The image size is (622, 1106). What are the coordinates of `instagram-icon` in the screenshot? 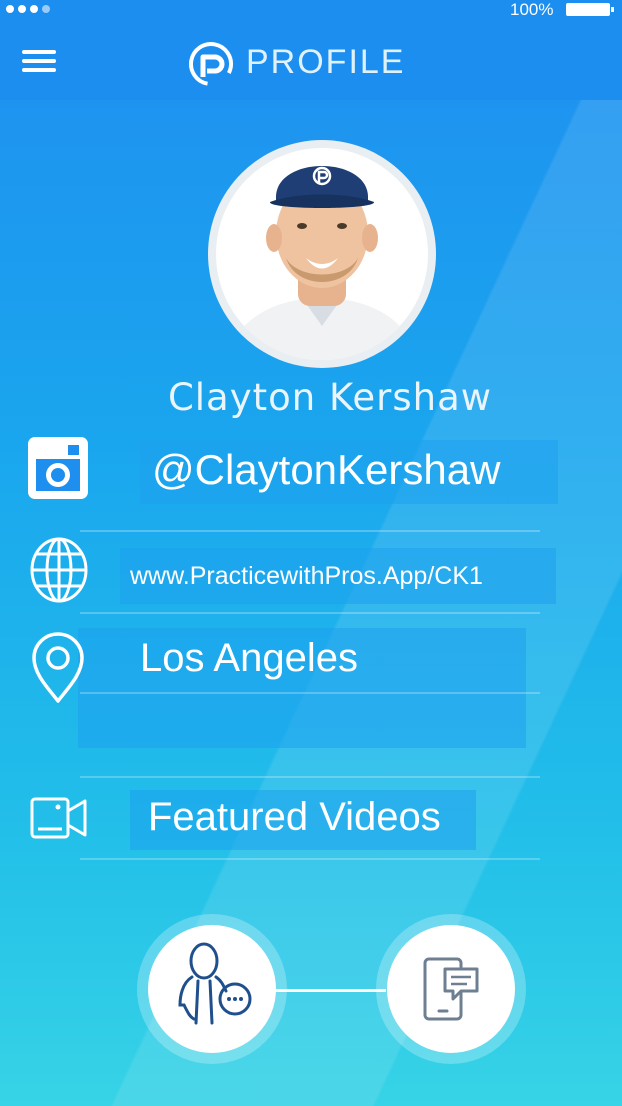 It's located at (58, 468).